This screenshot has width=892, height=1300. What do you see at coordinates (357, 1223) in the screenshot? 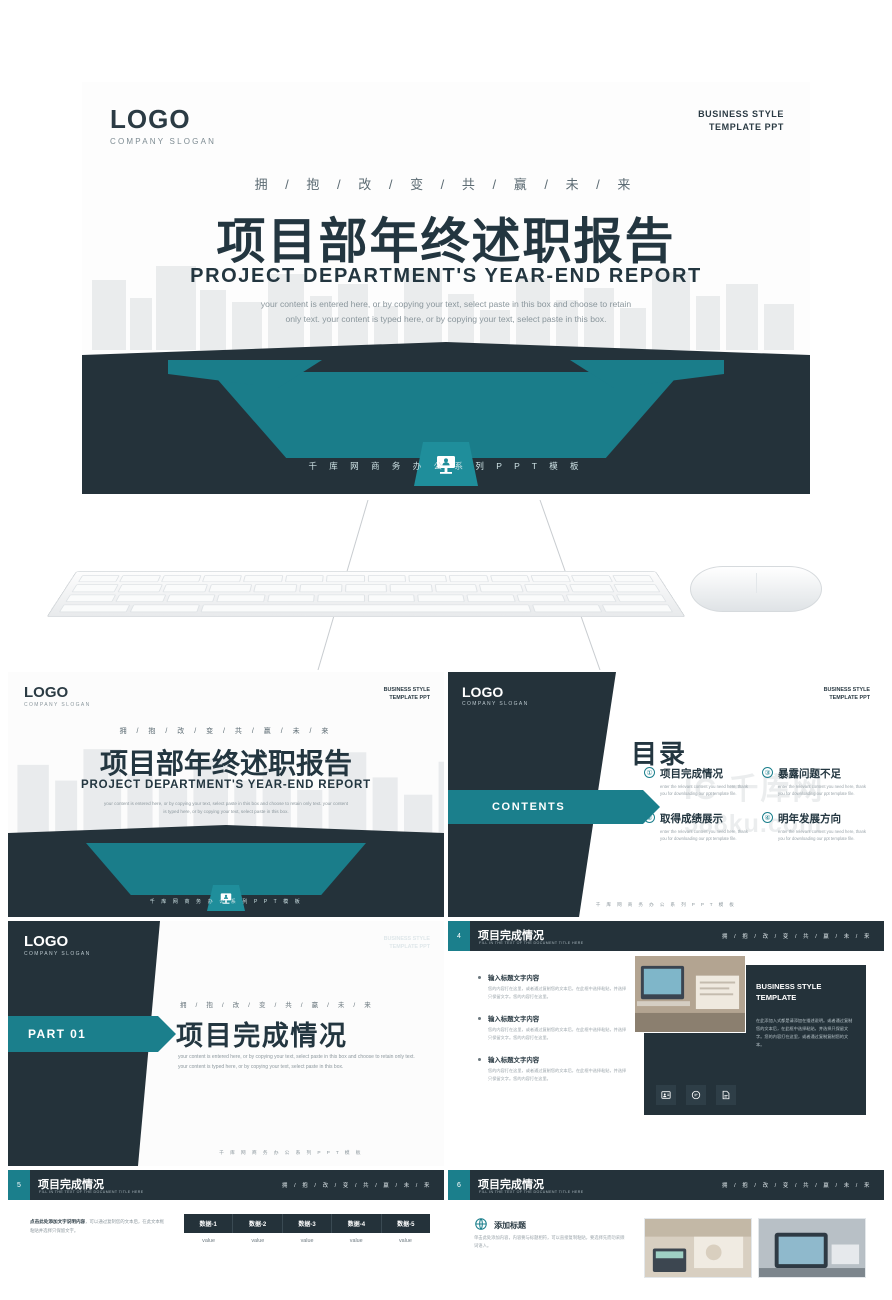
I see `table-column-header: 数据-4` at bounding box center [357, 1223].